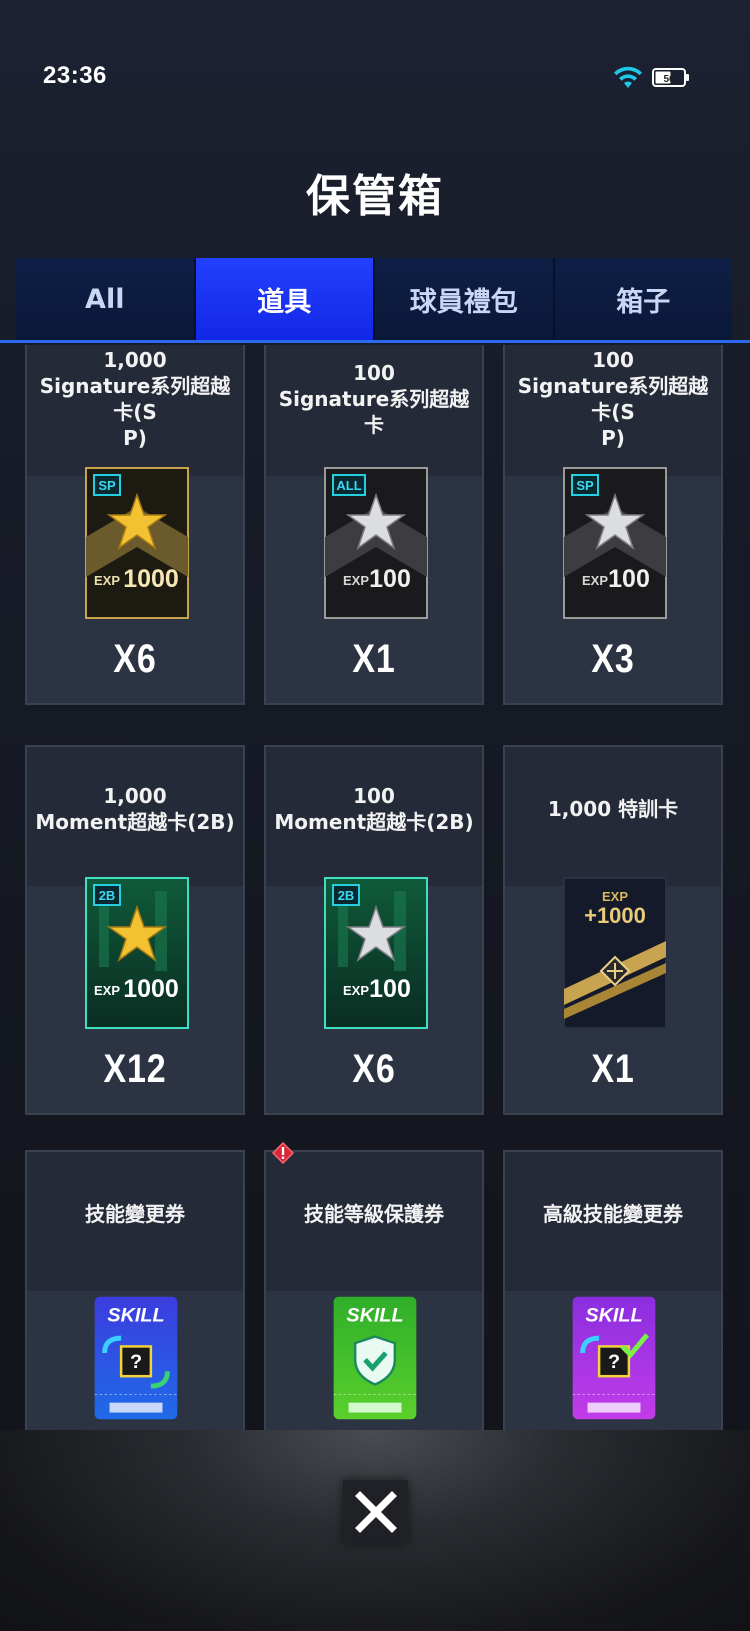 This screenshot has width=750, height=1631. I want to click on battery-level-text: 56, so click(669, 79).